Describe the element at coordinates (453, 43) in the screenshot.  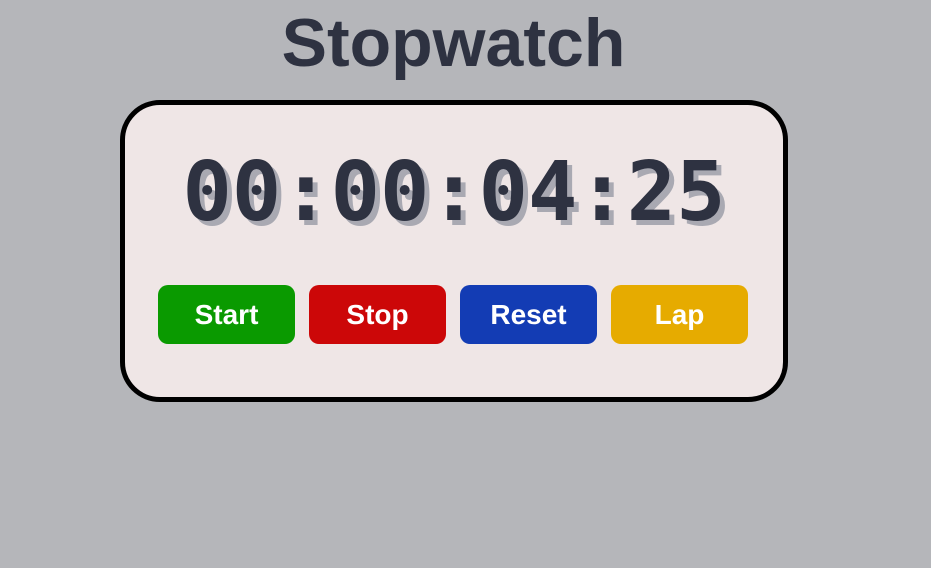
I see `page-title: Stopwatch` at that location.